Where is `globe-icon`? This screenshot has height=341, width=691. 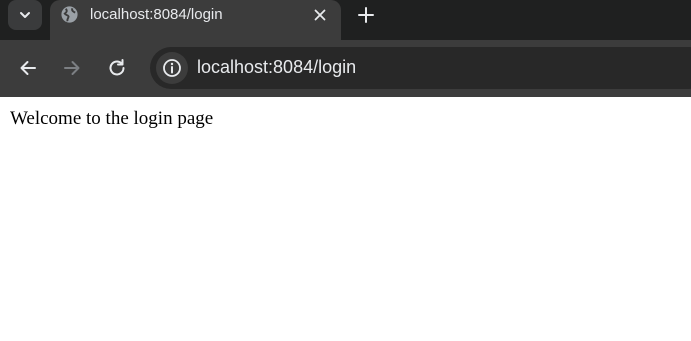
globe-icon is located at coordinates (69, 14).